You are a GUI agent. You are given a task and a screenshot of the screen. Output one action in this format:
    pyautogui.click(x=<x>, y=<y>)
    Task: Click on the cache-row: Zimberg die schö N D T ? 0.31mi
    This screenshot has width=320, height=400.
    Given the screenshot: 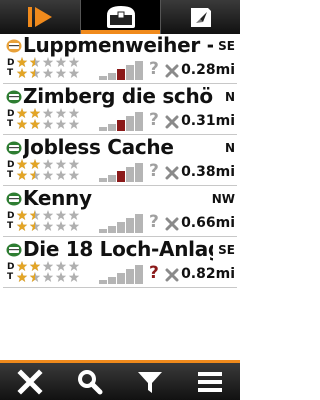 What is the action you would take?
    pyautogui.click(x=120, y=109)
    